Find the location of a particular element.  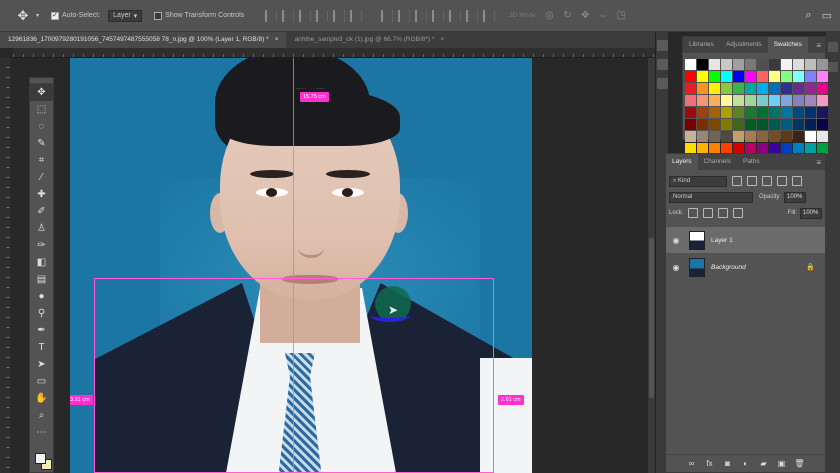

align-vcenter-icon is located at coordinates (288, 15).